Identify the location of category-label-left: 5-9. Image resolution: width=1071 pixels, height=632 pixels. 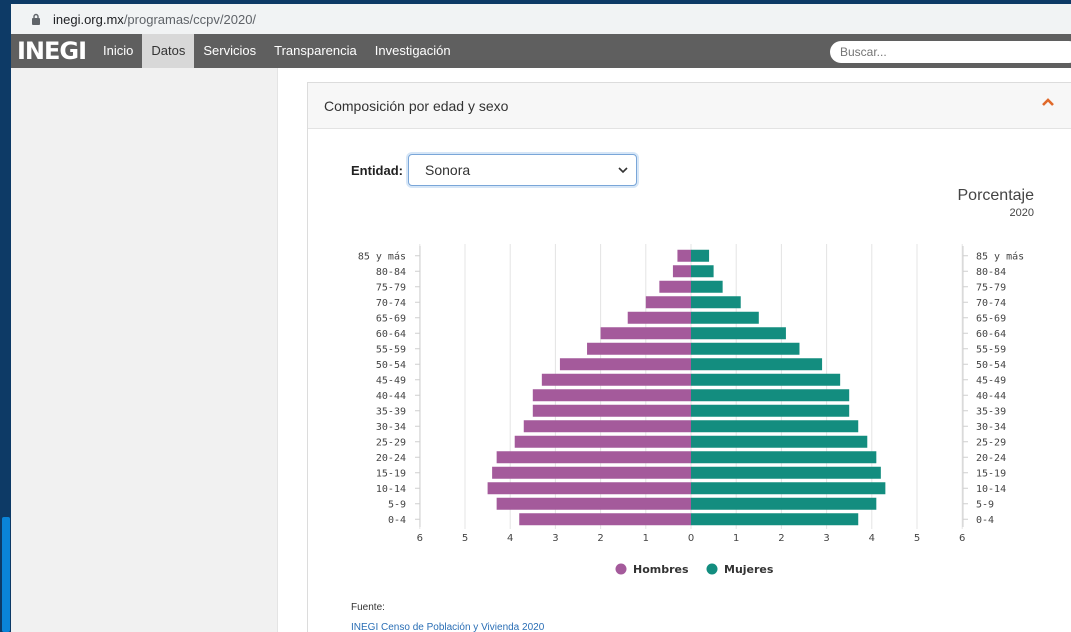
(397, 504).